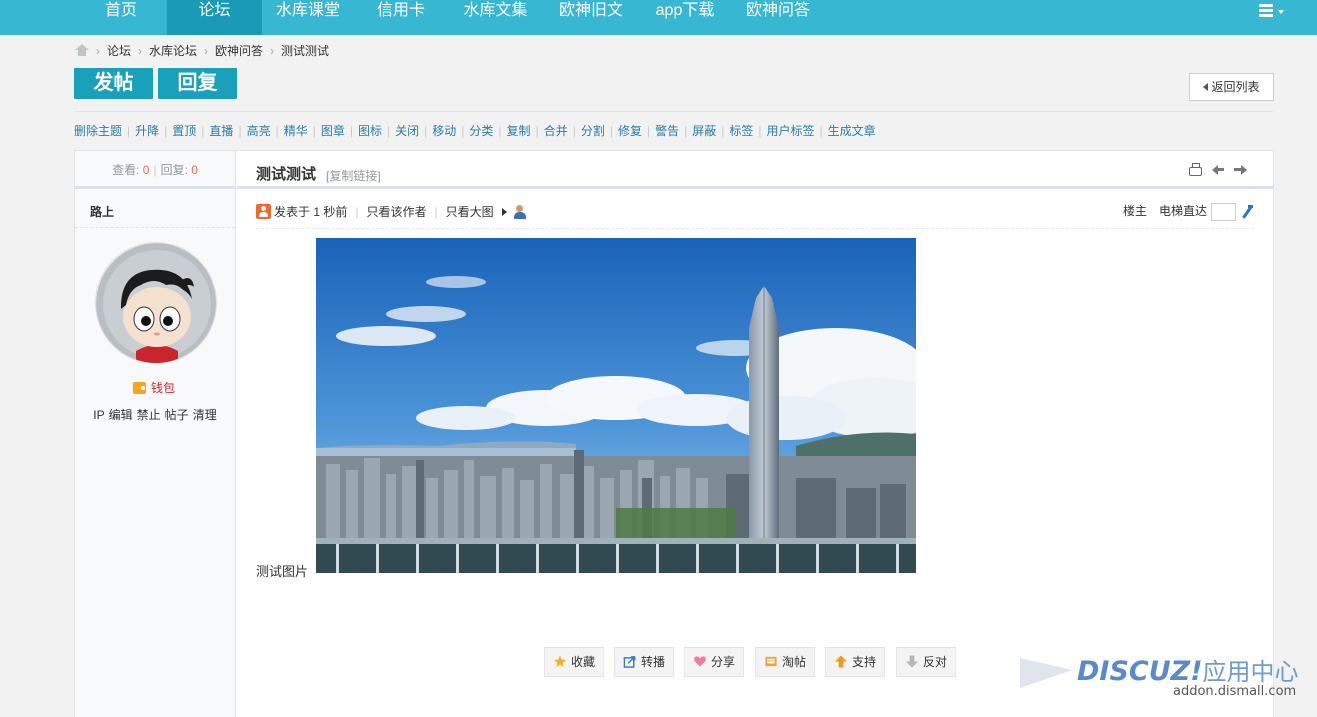 The width and height of the screenshot is (1317, 717). I want to click on thread-title: 测试测试, so click(286, 174).